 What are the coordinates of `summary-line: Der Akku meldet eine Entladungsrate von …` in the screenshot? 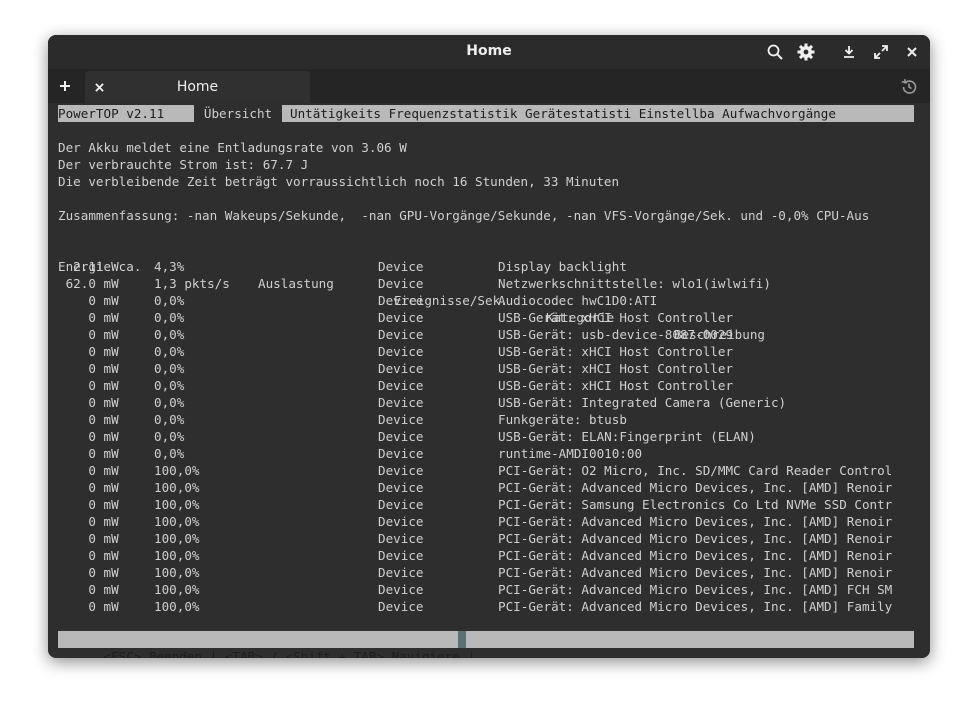 It's located at (232, 147).